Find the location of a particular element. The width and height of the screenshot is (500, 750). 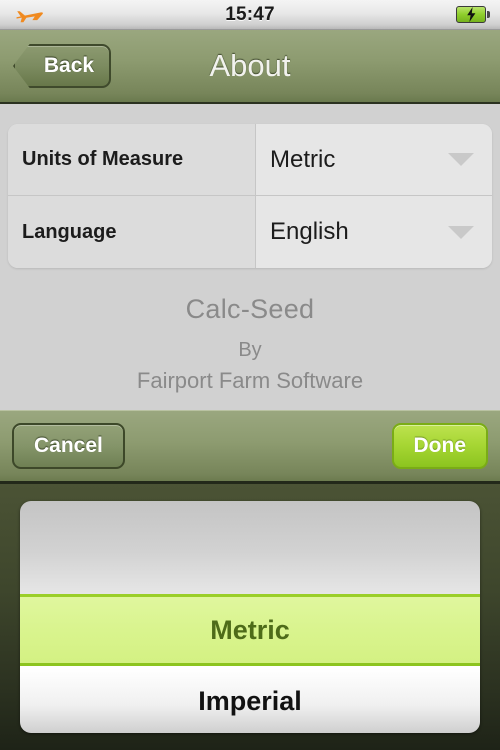

picker-option-next-label: Imperial is located at coordinates (250, 700).